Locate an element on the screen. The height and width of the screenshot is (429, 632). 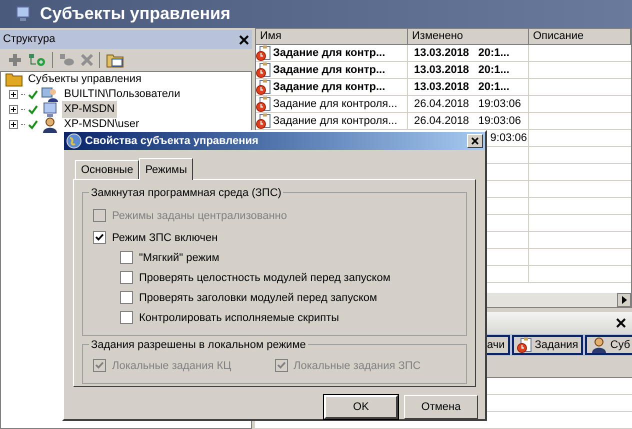
folder-list-icon is located at coordinates (115, 60).